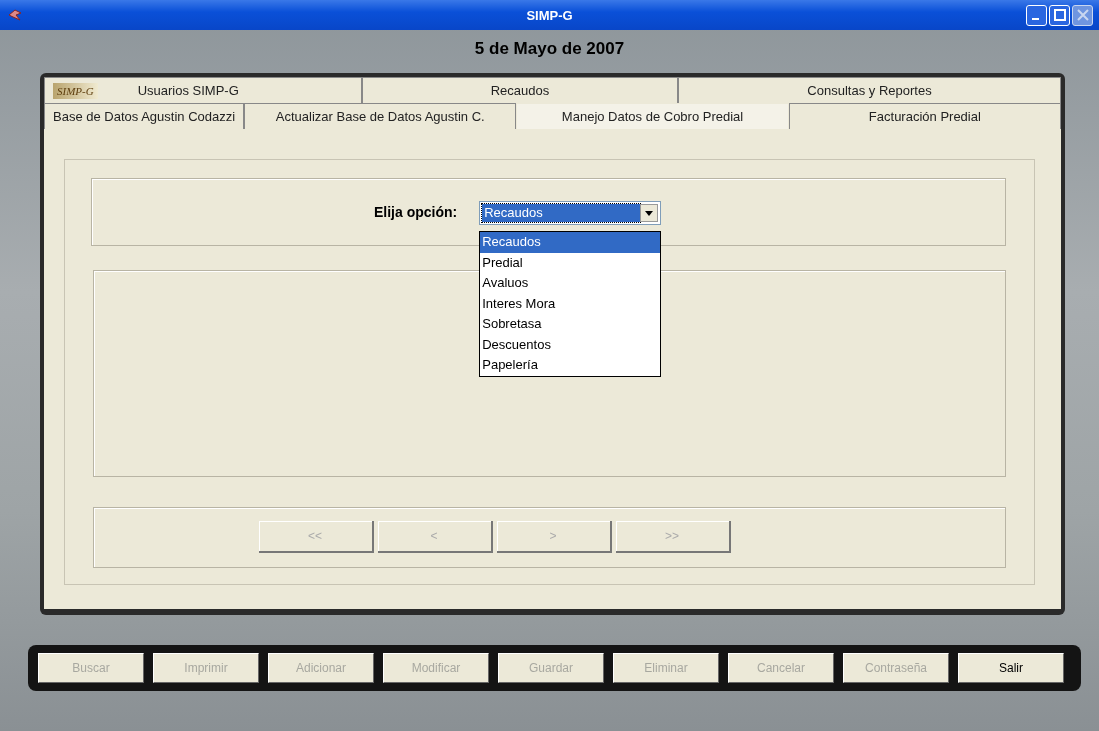 Image resolution: width=1099 pixels, height=731 pixels. I want to click on maximize-icon, so click(1059, 15).